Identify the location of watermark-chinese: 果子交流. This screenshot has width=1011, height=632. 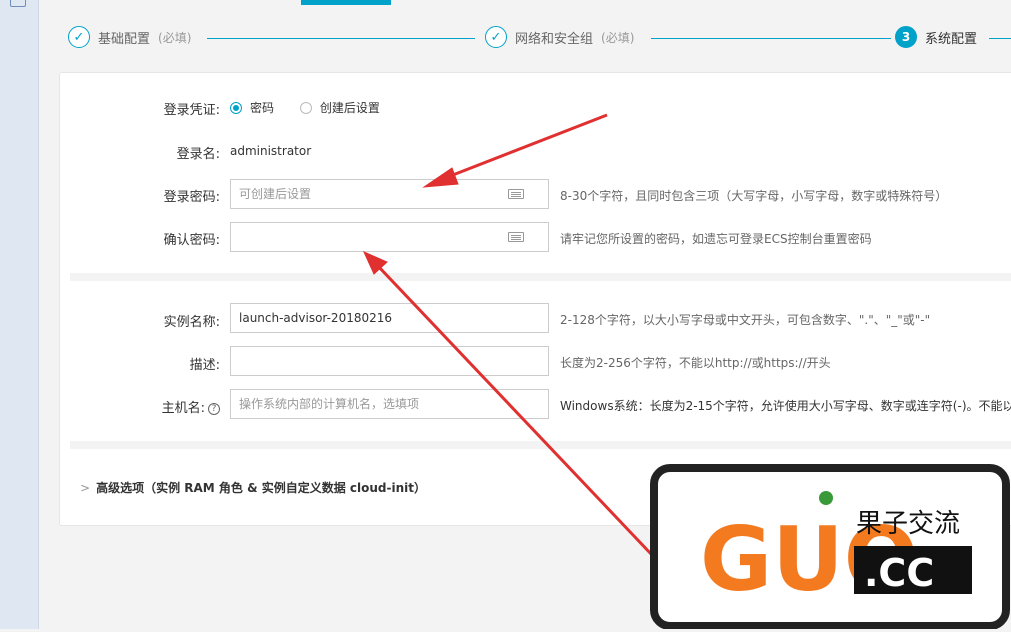
(908, 524).